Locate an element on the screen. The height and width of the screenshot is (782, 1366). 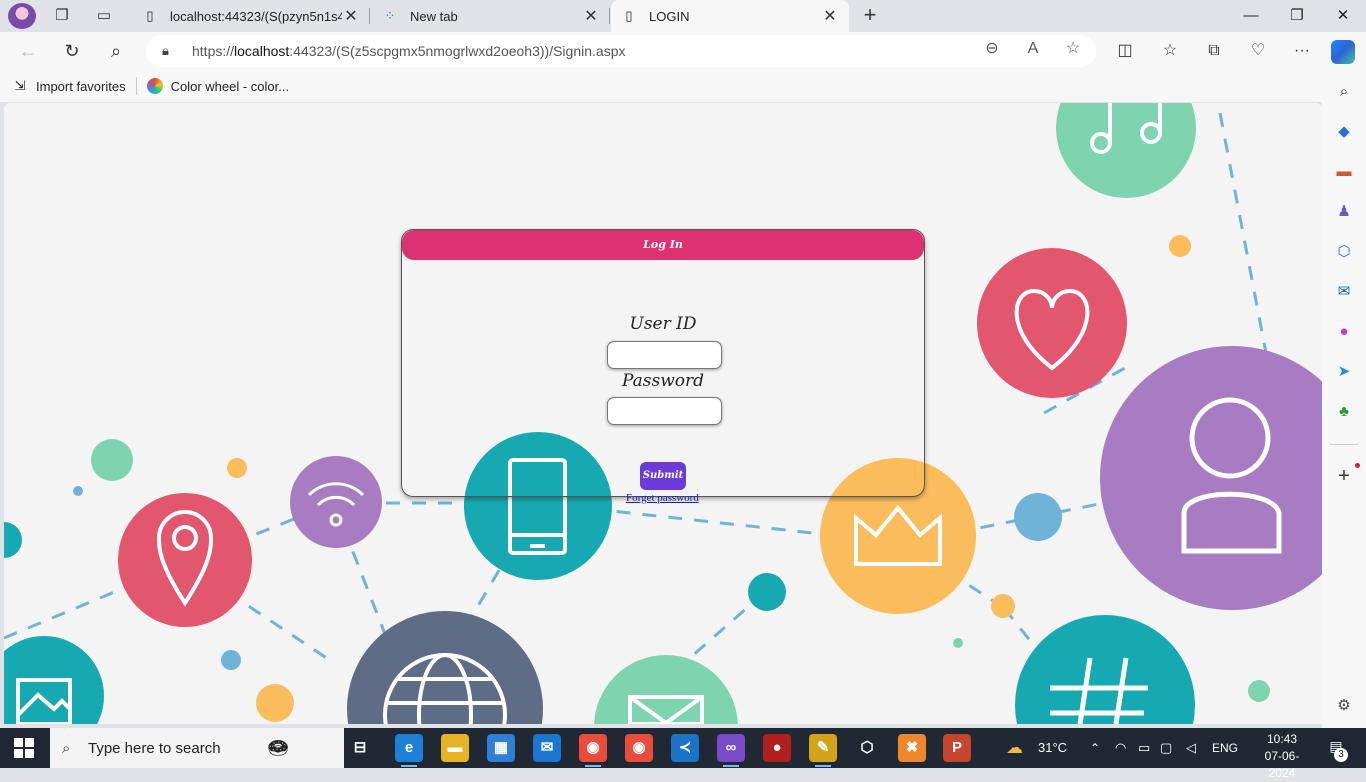
clock-date: 07-06-2024 is located at coordinates (1282, 764).